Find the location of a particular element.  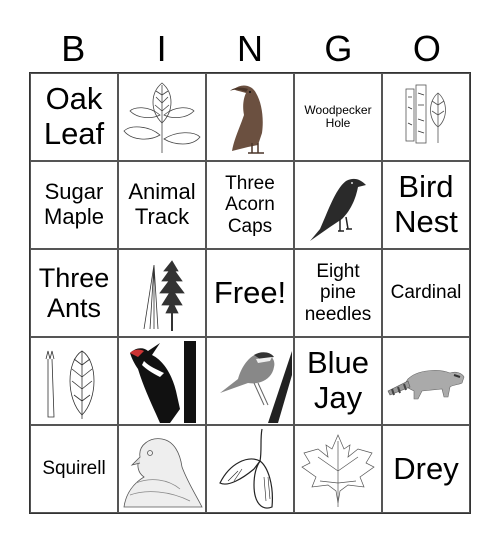

cell-label: Bird Nest is located at coordinates (426, 204).